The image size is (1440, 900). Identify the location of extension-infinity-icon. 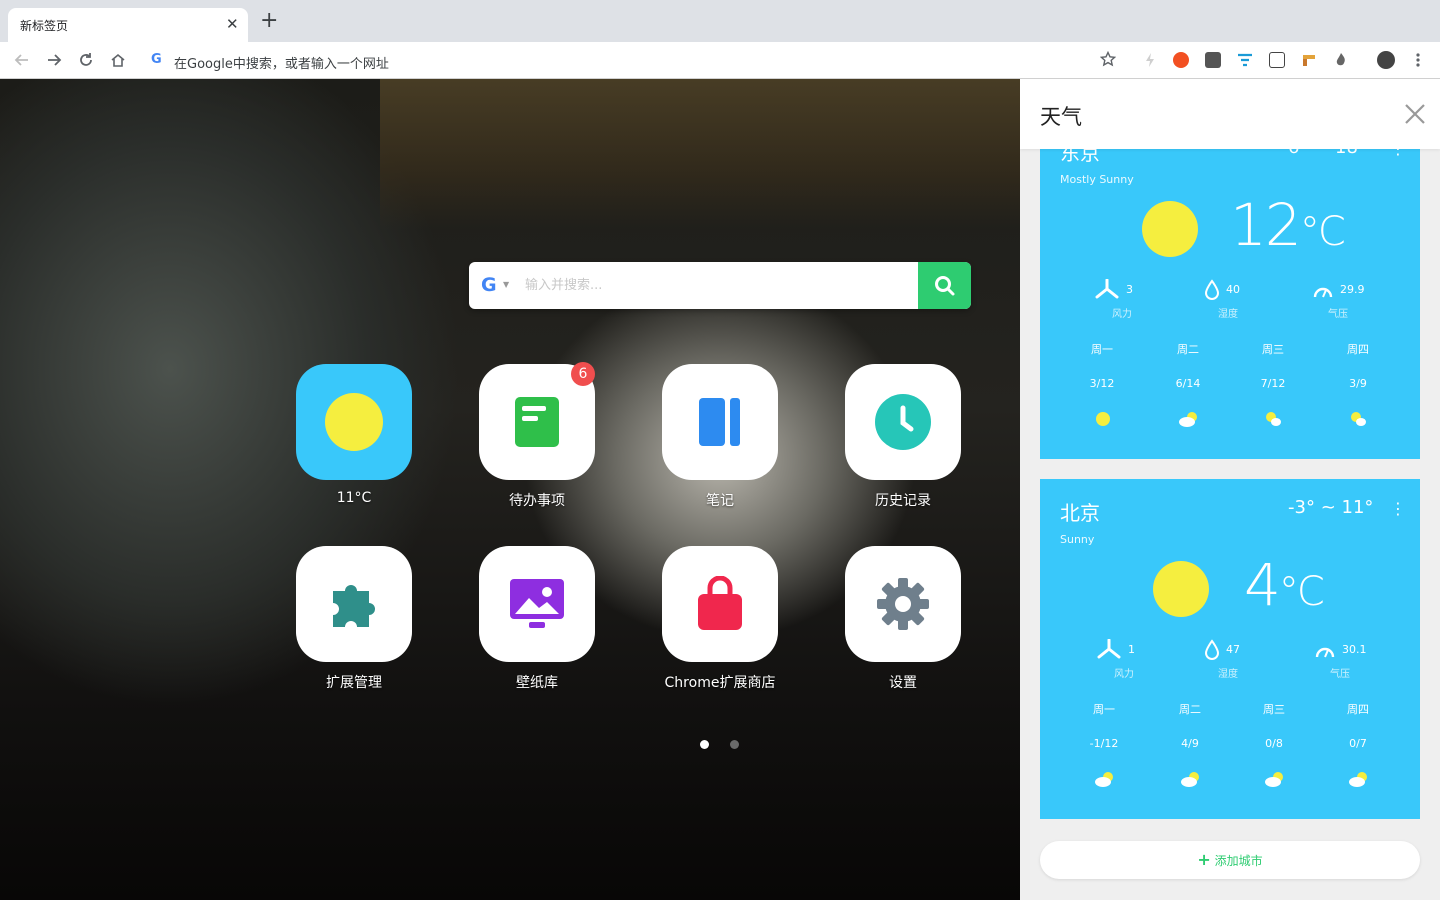
(1181, 60).